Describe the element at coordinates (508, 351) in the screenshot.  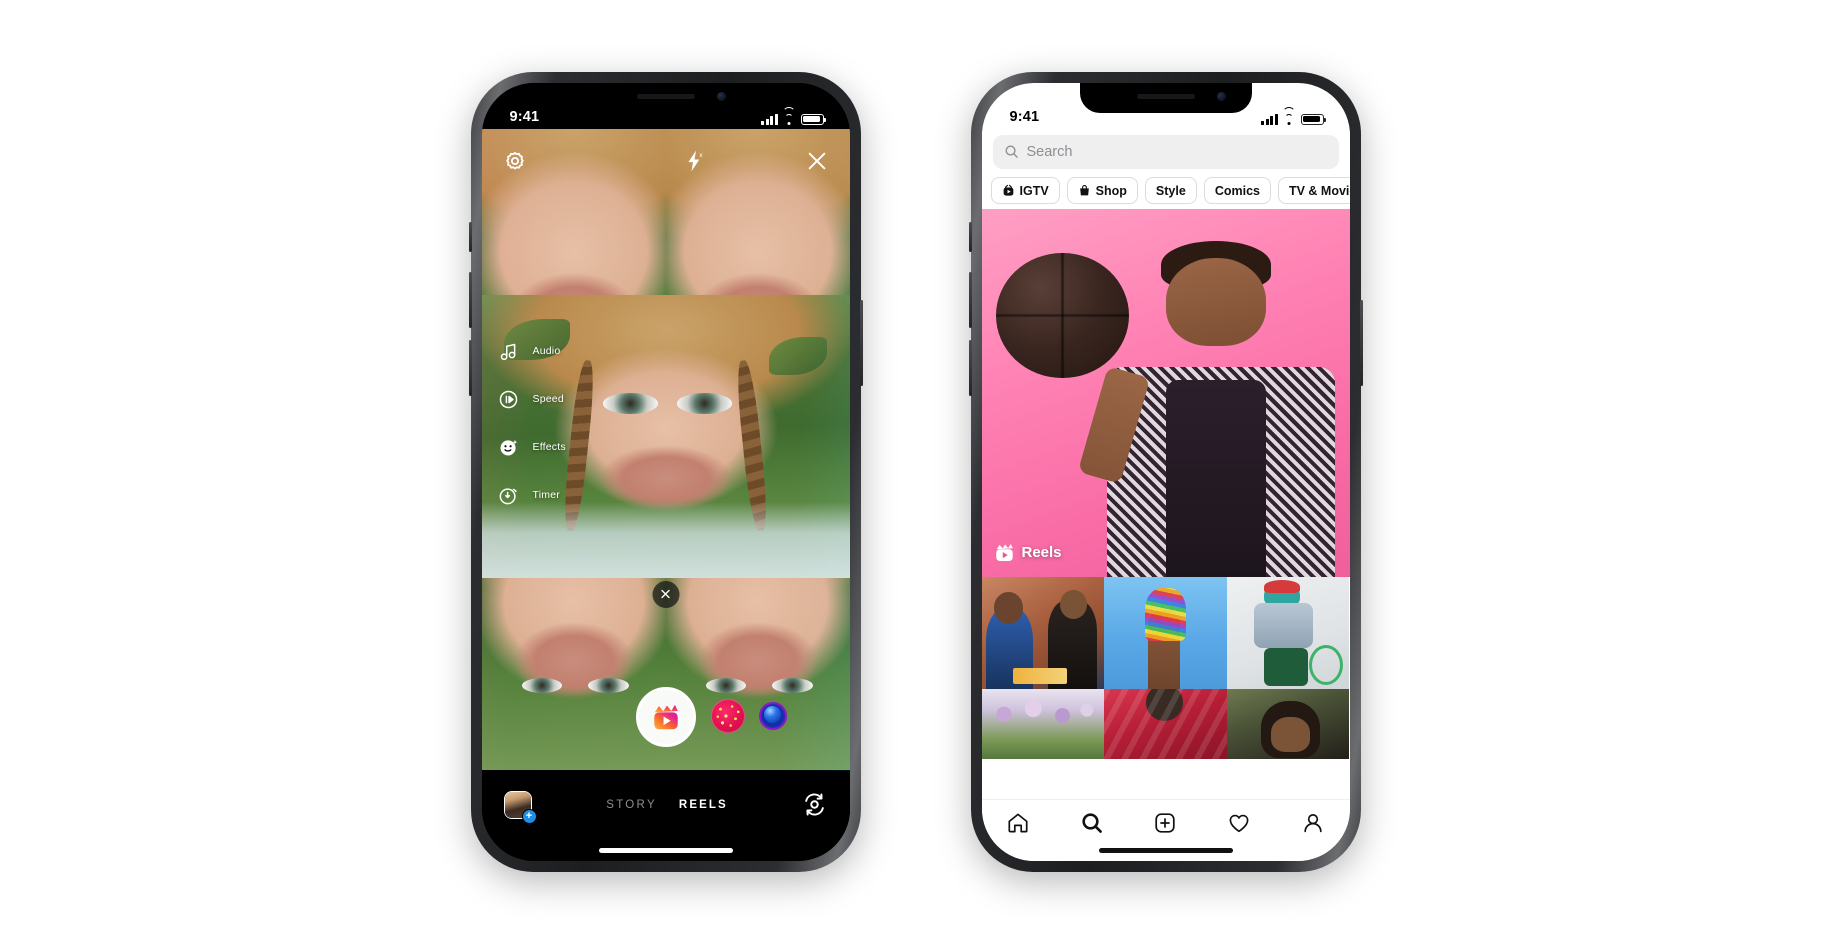
I see `music-note-icon` at that location.